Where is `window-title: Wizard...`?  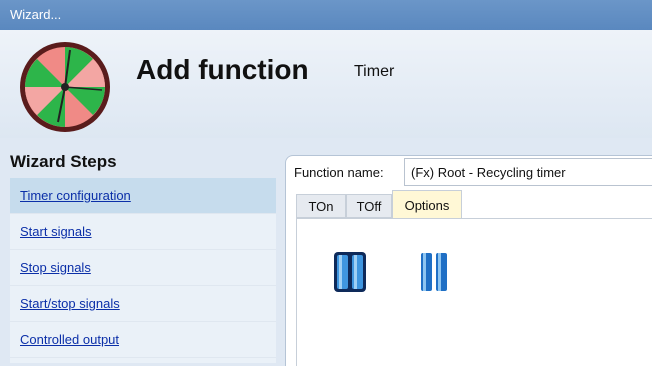 window-title: Wizard... is located at coordinates (36, 14).